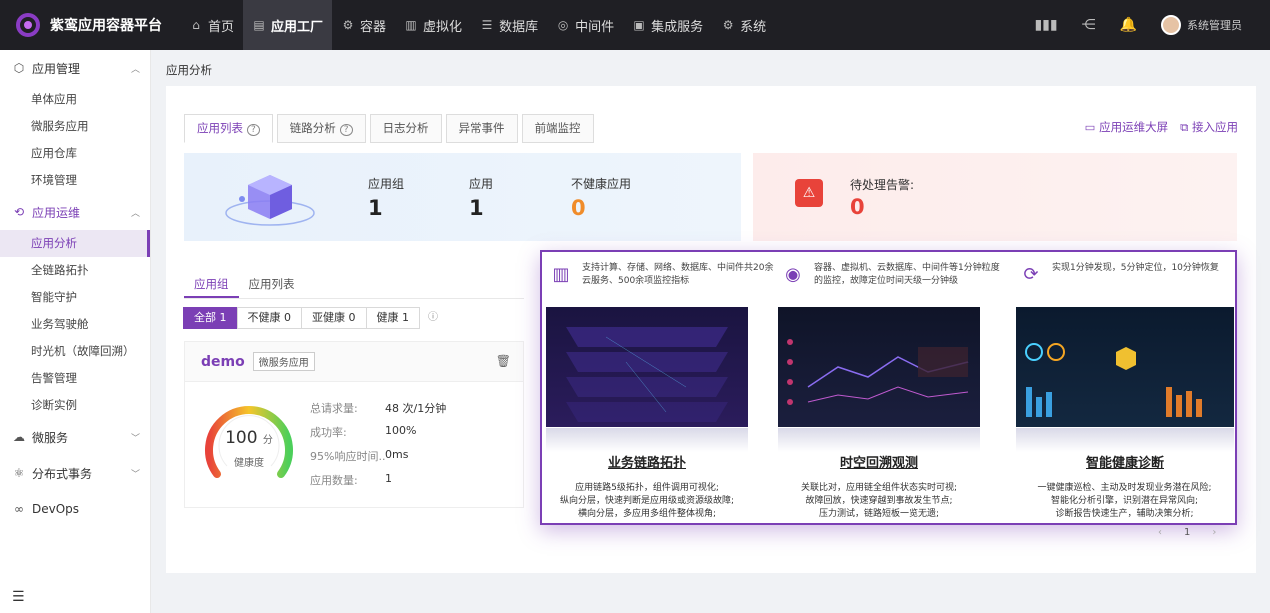 The image size is (1270, 613). What do you see at coordinates (557, 128) in the screenshot?
I see `tab-frontend-monitor: 前端监控` at bounding box center [557, 128].